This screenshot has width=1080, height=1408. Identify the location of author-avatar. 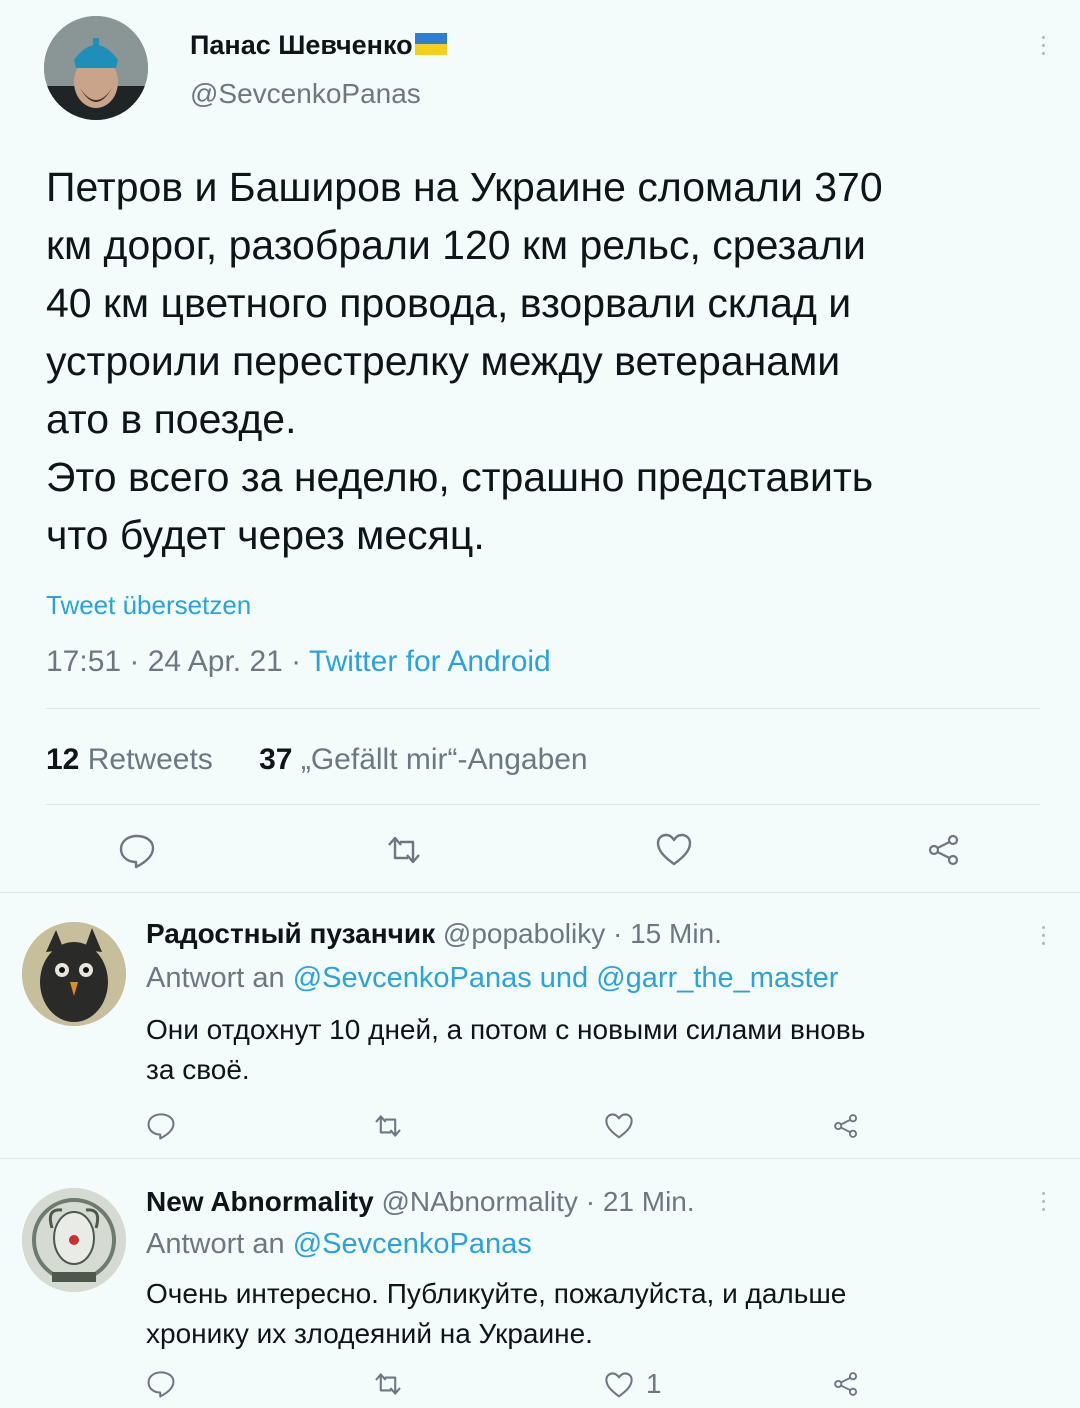
(96, 68).